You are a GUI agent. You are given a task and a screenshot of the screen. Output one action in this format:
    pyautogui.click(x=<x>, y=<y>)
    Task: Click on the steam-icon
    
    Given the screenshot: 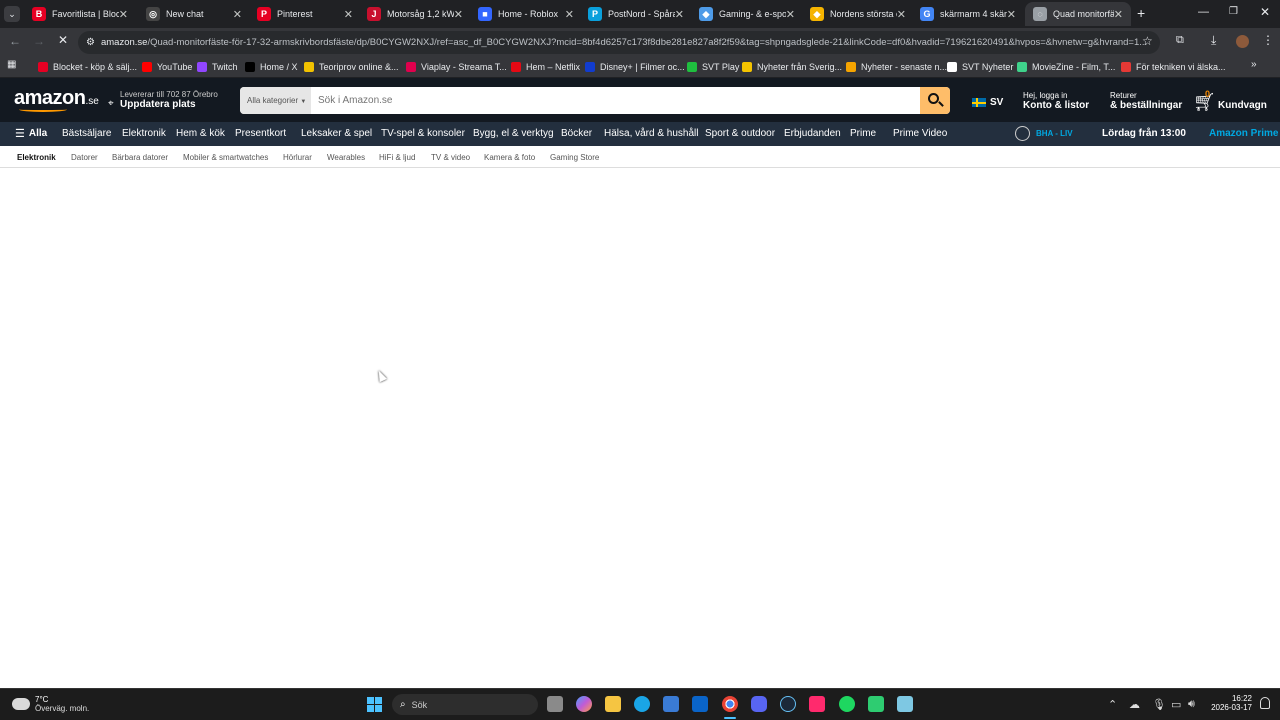 What is the action you would take?
    pyautogui.click(x=788, y=704)
    